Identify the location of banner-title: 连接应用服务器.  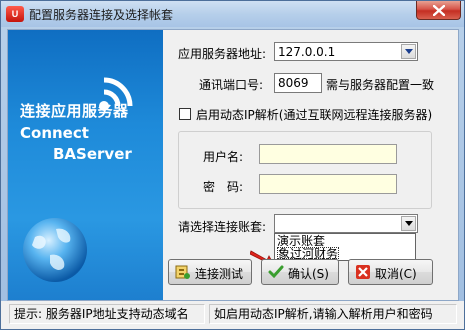
(74, 111).